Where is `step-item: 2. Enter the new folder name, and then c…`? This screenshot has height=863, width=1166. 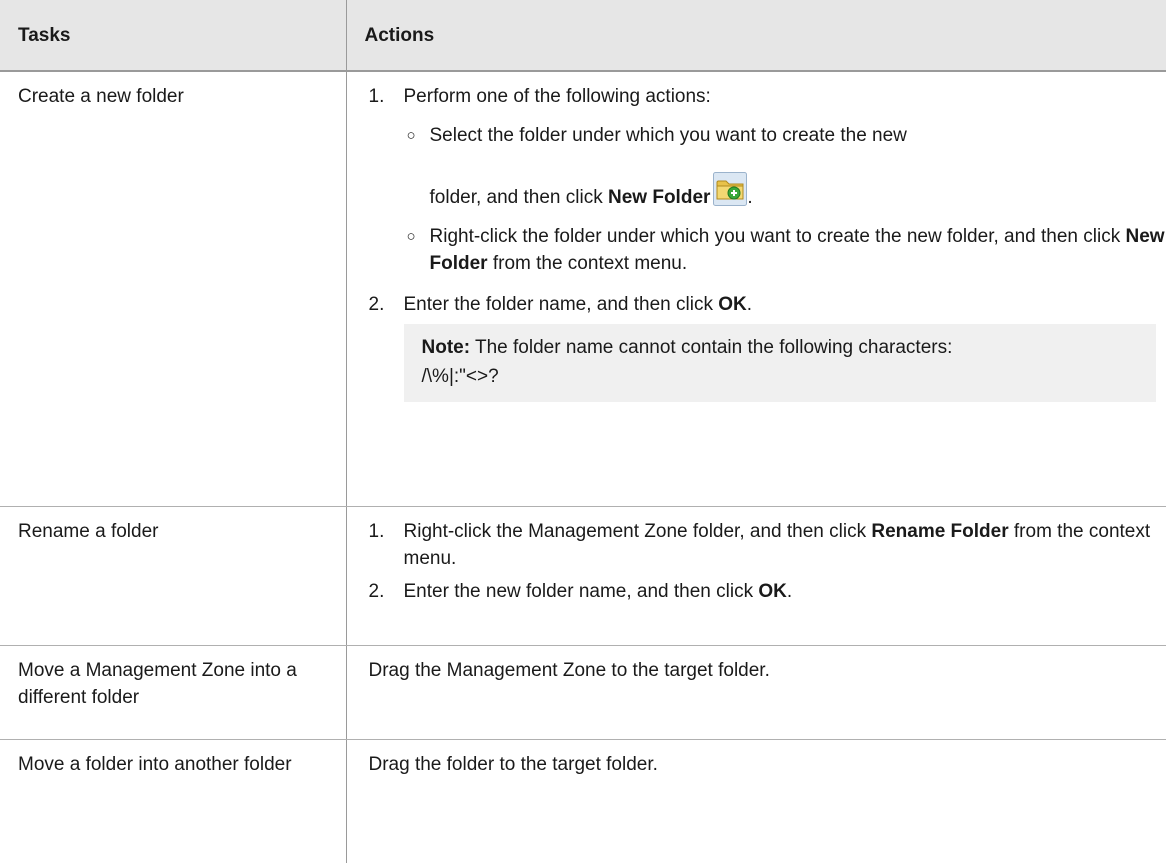
step-item: 2. Enter the new folder name, and then c… is located at coordinates (767, 591).